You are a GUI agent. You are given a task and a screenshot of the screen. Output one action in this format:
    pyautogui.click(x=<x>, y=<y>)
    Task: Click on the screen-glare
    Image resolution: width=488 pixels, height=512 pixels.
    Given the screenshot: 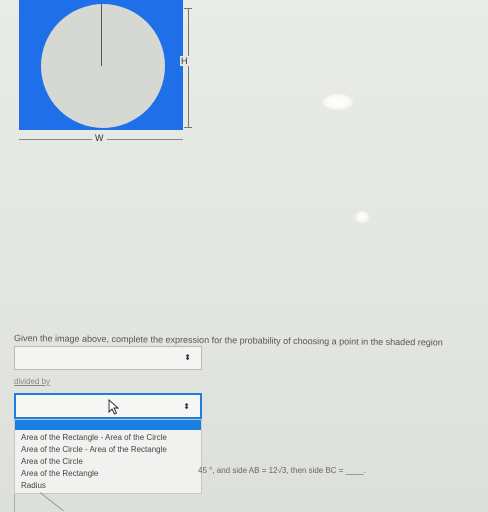 What is the action you would take?
    pyautogui.click(x=338, y=102)
    